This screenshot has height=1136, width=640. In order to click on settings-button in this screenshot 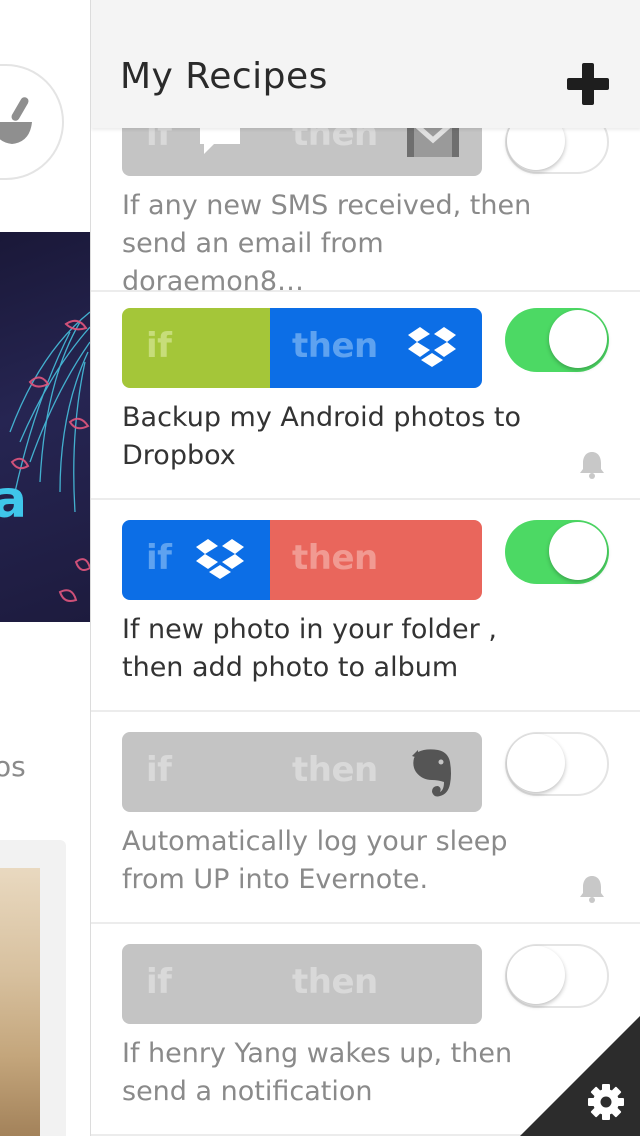, I will do `click(580, 1076)`.